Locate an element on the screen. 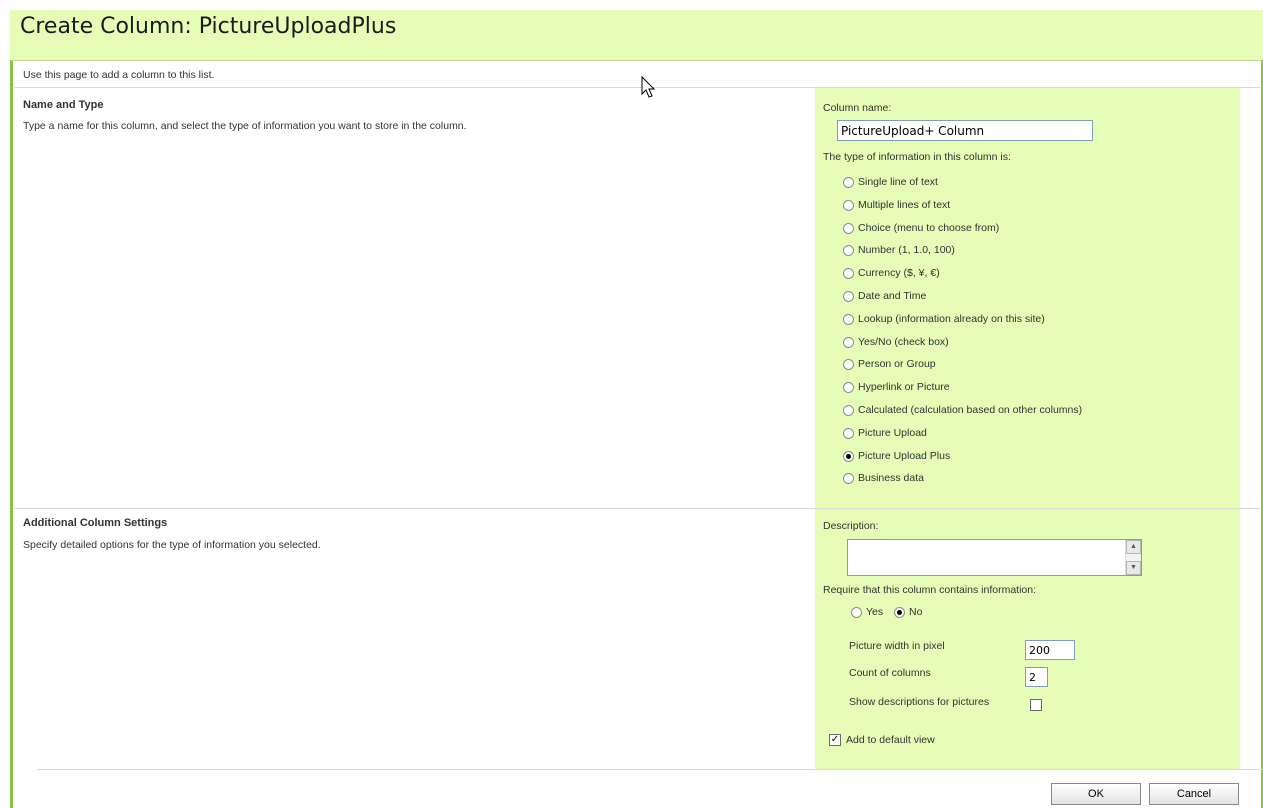 The width and height of the screenshot is (1263, 808). type-option: Single line of text is located at coordinates (890, 182).